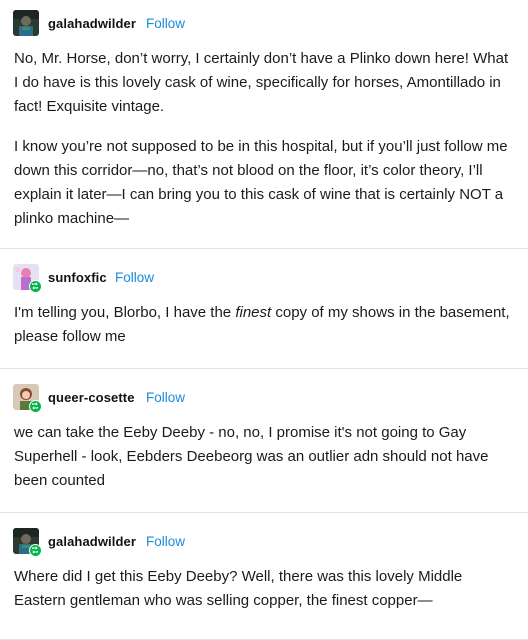 This screenshot has height=640, width=528. What do you see at coordinates (91, 397) in the screenshot?
I see `username: queer-cosette` at bounding box center [91, 397].